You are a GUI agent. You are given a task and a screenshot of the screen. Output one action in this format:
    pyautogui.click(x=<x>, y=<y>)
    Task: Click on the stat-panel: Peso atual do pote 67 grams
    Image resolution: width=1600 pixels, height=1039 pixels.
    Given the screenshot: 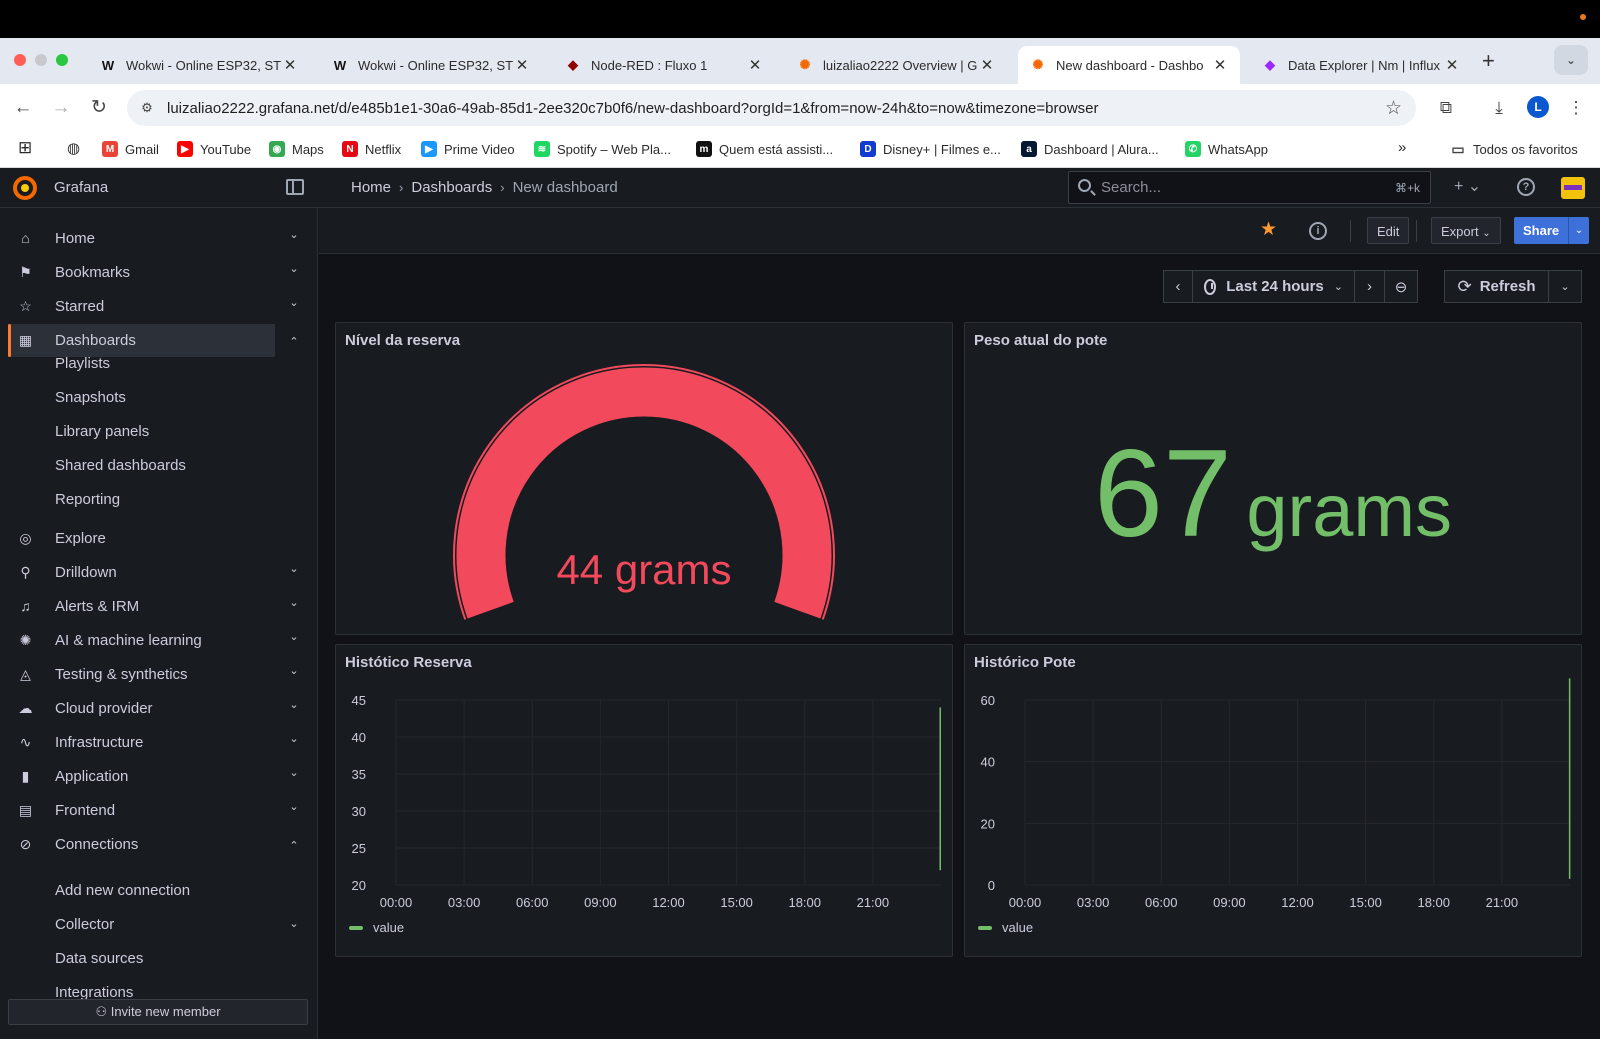 What is the action you would take?
    pyautogui.click(x=1273, y=478)
    